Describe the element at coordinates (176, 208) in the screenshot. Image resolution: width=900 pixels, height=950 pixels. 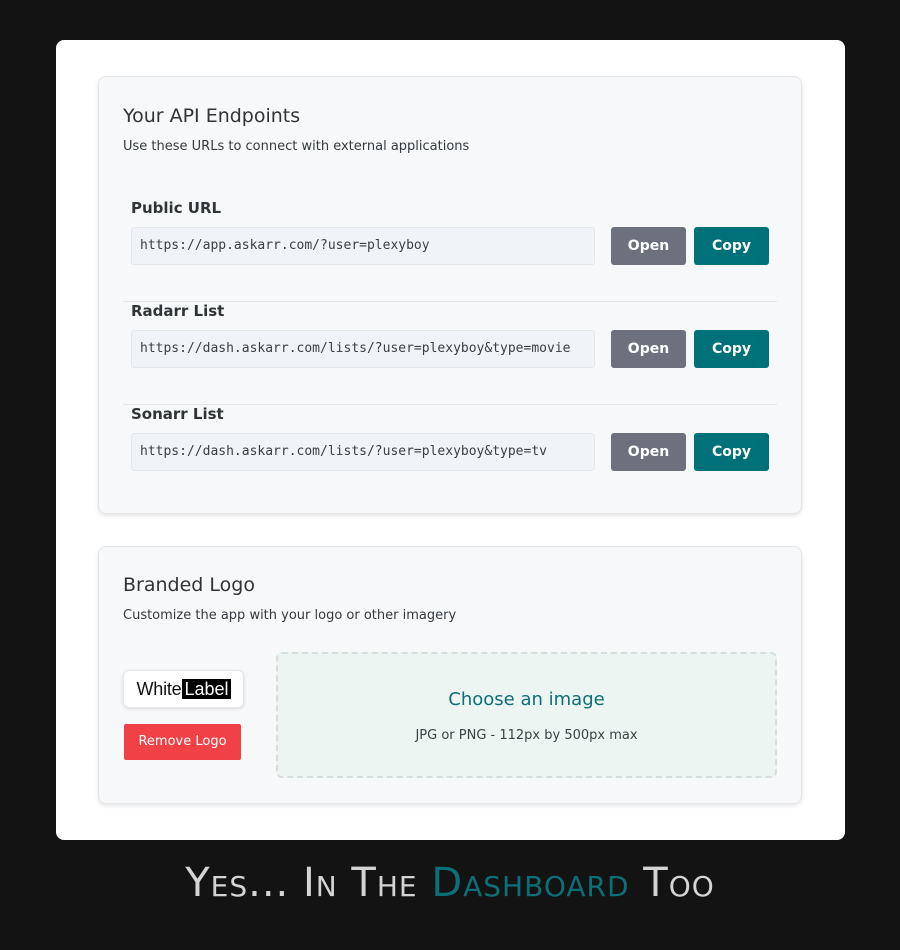
I see `endpoint-label: Public URL` at that location.